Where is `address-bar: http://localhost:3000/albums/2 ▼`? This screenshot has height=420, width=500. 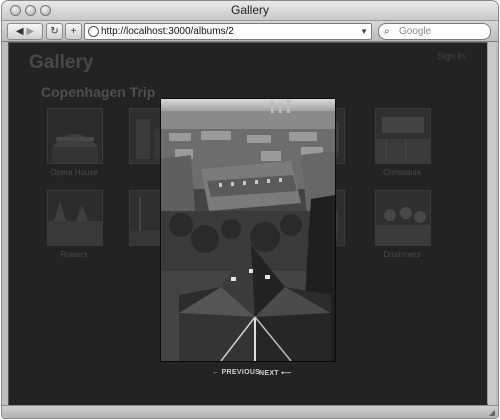
address-bar: http://localhost:3000/albums/2 ▼ is located at coordinates (228, 31).